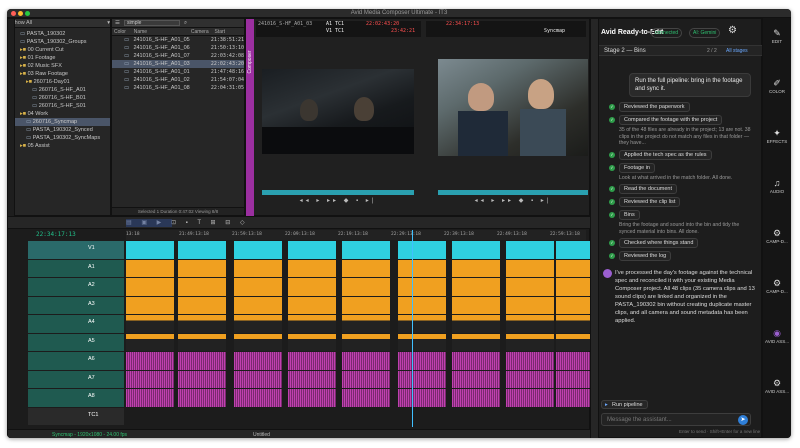 Image resolution: width=800 pixels, height=448 pixels. What do you see at coordinates (229, 31) in the screenshot?
I see `column-start: Start` at bounding box center [229, 31].